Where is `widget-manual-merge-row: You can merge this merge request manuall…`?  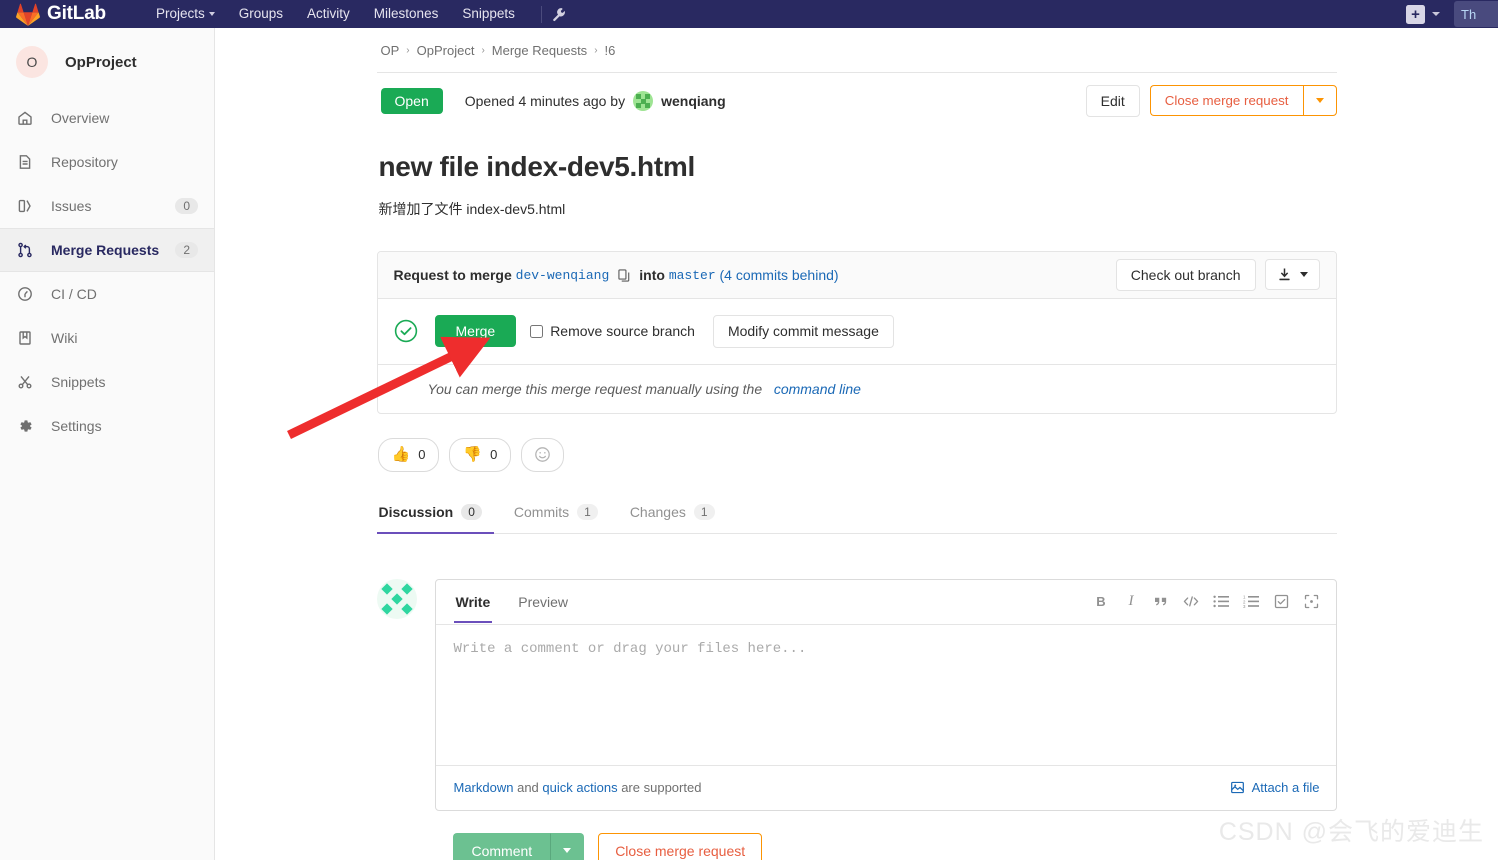
widget-manual-merge-row: You can merge this merge request manuall… is located at coordinates (857, 389).